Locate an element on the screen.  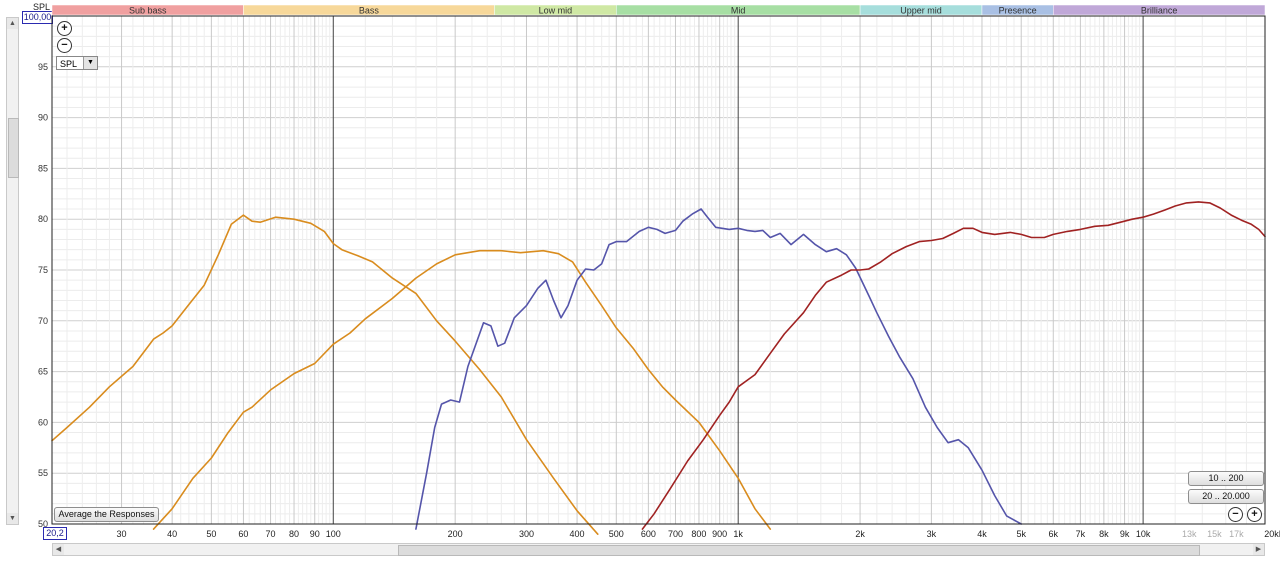
x-tick-label: 100 is located at coordinates (333, 534).